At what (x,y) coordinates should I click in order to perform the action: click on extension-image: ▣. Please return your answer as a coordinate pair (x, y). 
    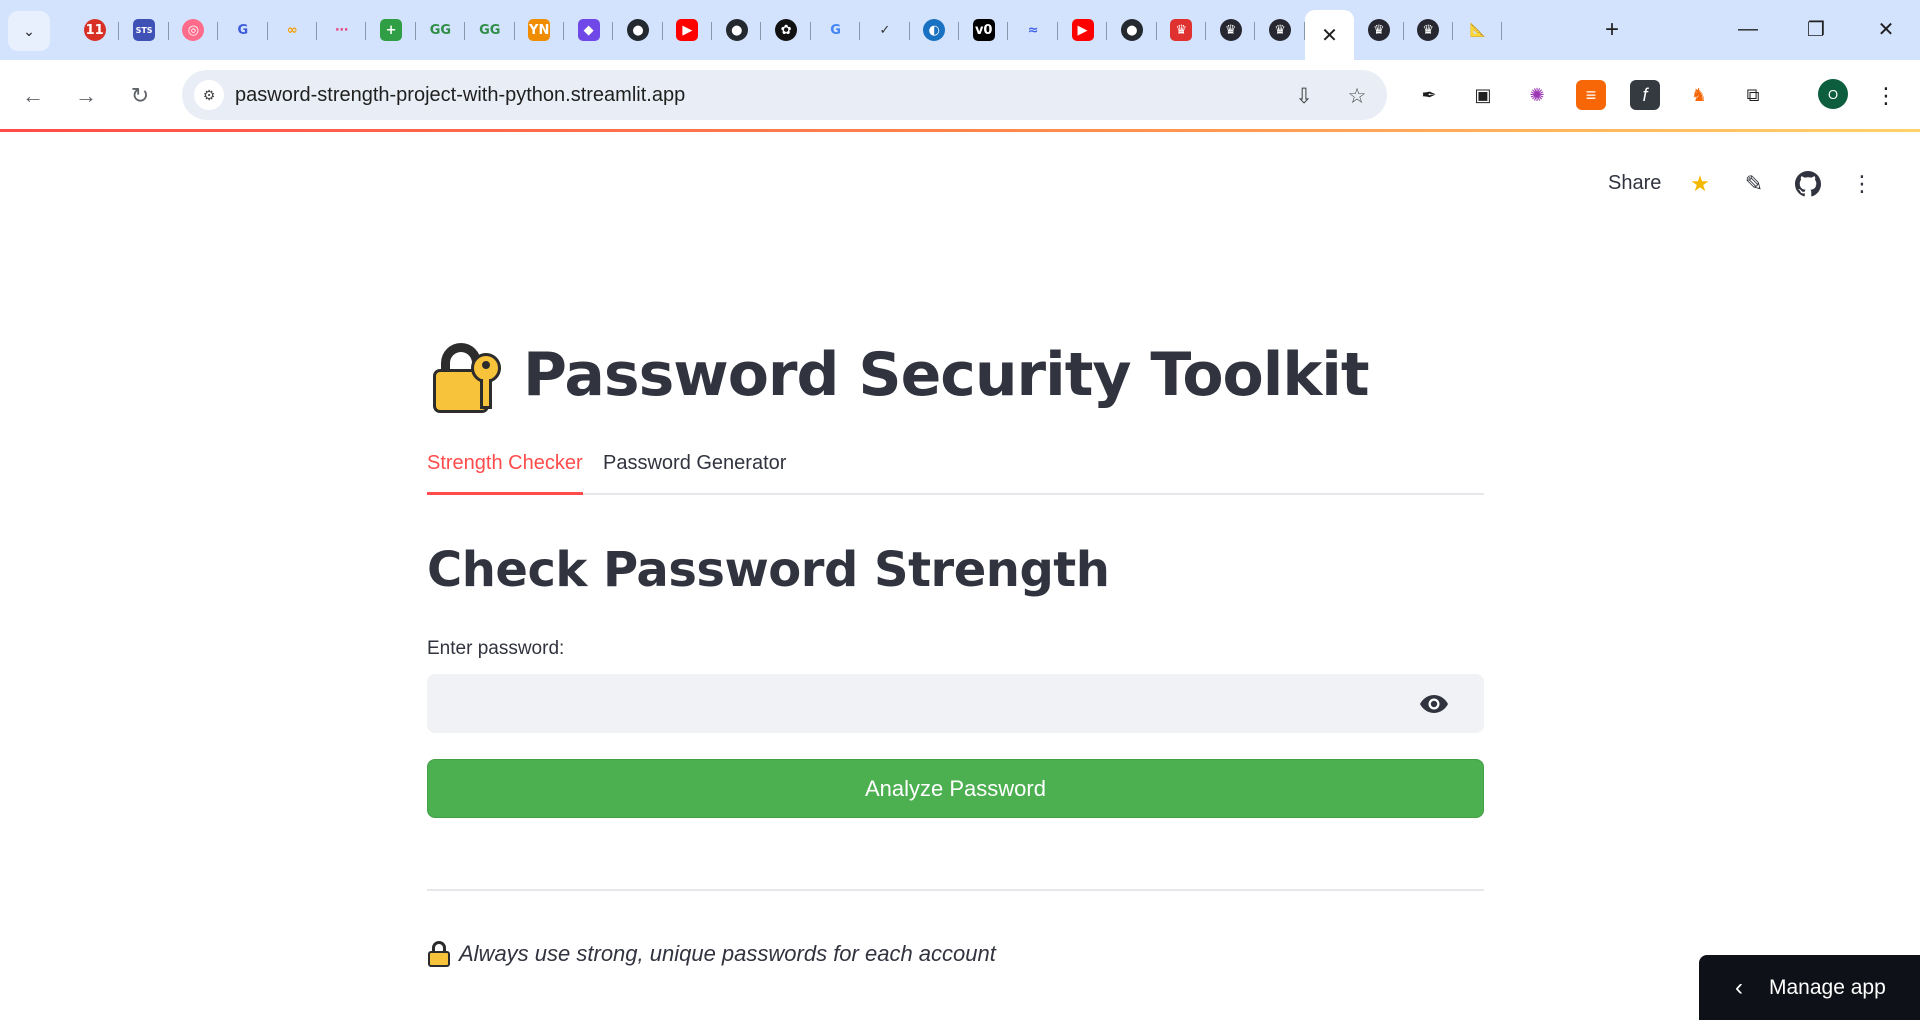
    Looking at the image, I should click on (1483, 95).